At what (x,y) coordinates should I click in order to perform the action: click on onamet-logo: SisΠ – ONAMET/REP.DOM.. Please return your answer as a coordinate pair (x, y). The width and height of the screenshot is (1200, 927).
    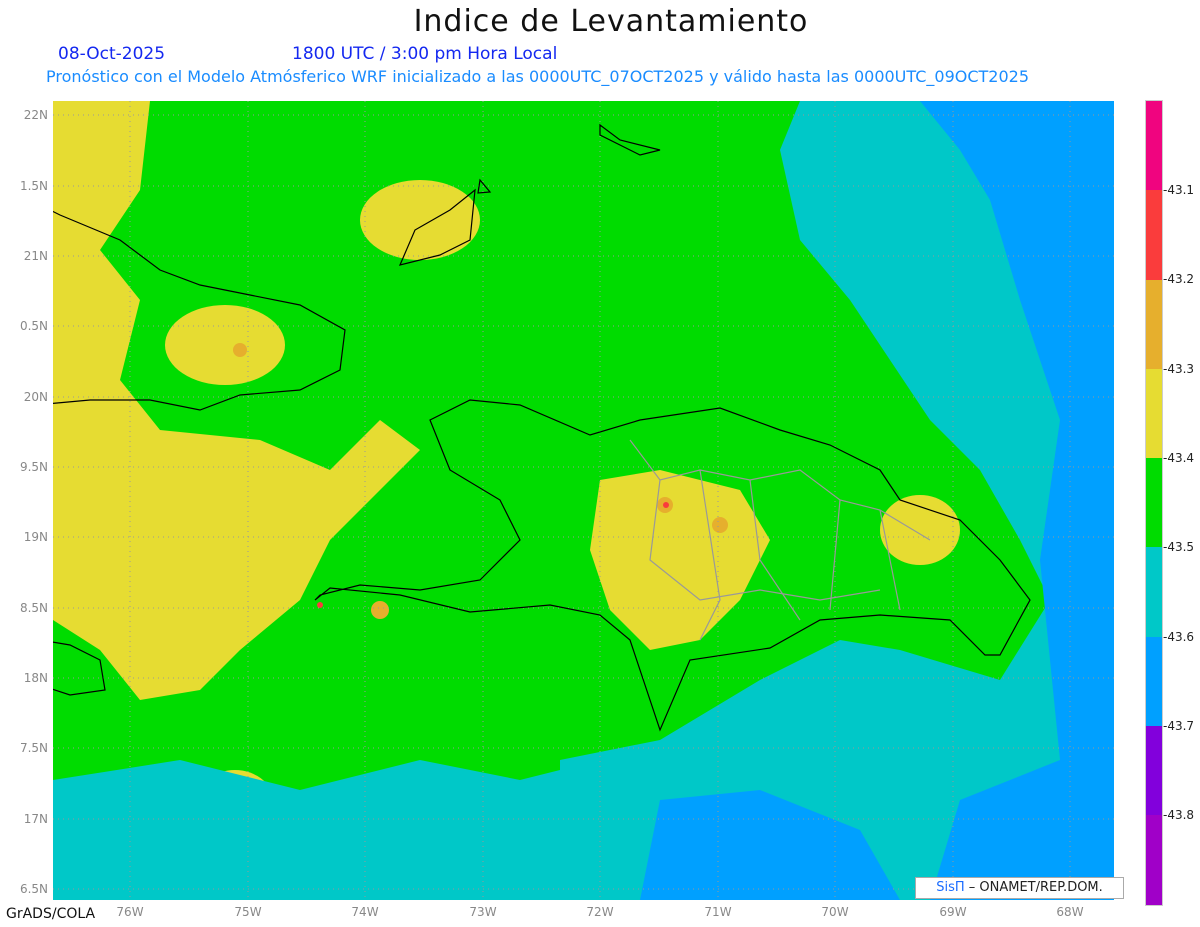
    Looking at the image, I should click on (1019, 888).